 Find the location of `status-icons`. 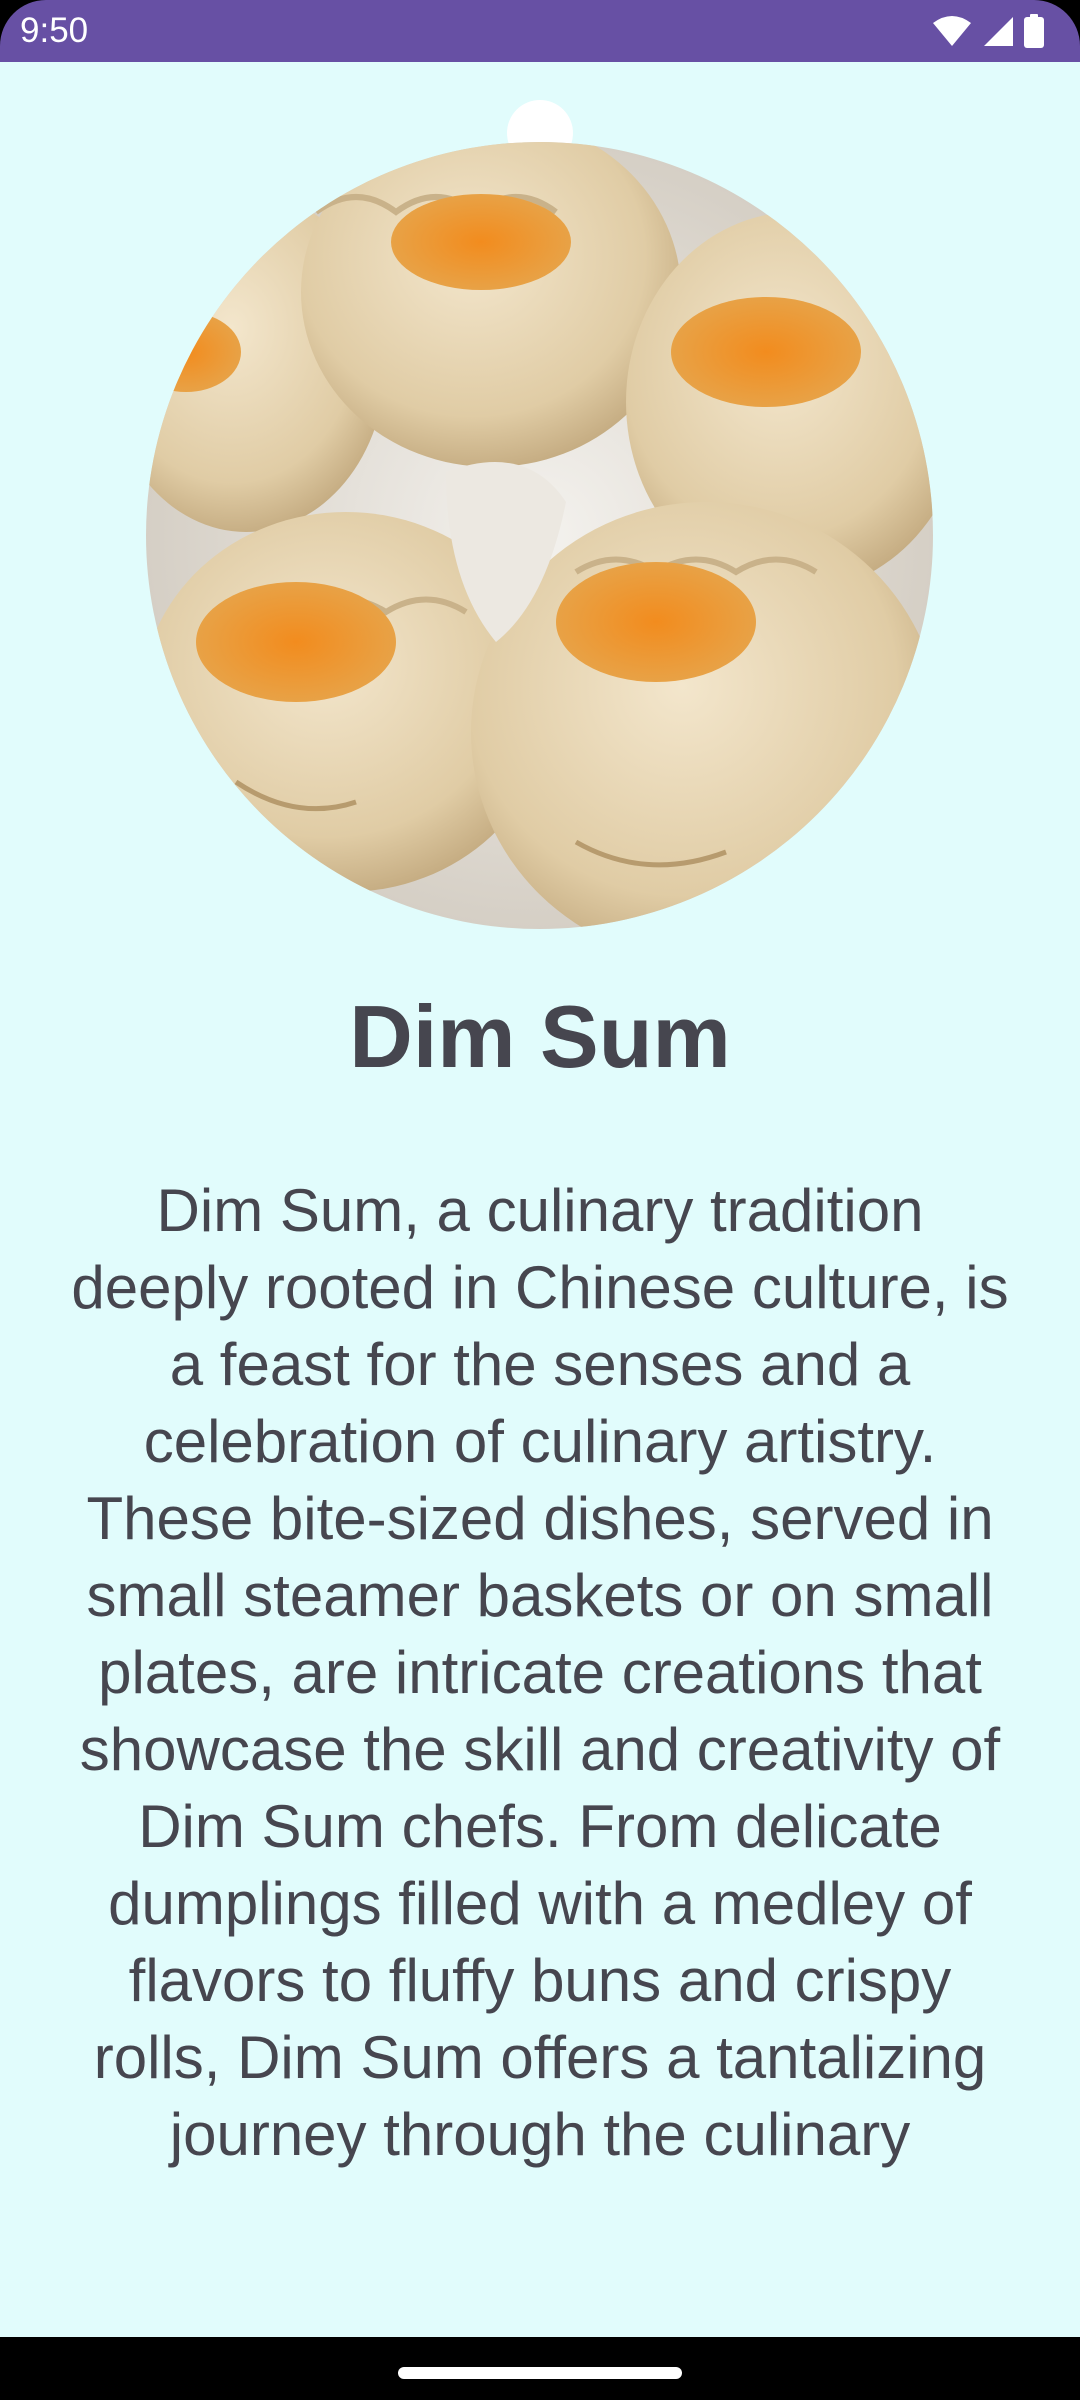

status-icons is located at coordinates (988, 31).